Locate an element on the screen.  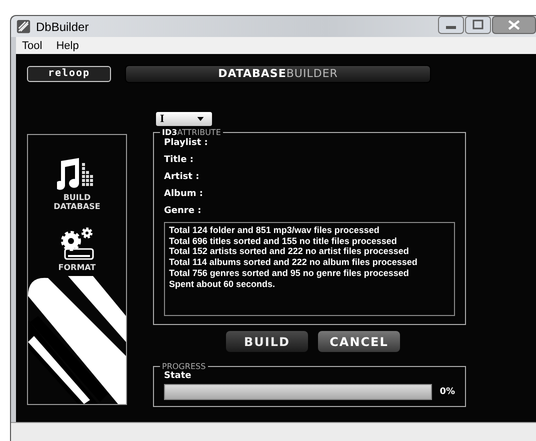
field-label: Title : is located at coordinates (179, 160).